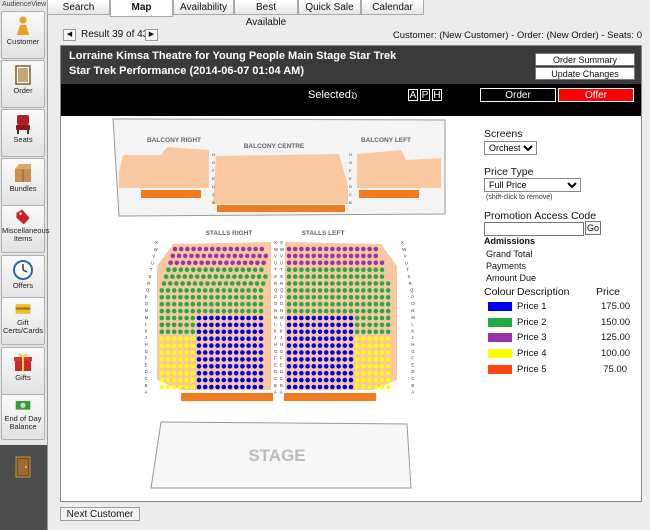 This screenshot has height=530, width=650. What do you see at coordinates (23, 84) in the screenshot?
I see `sidebar-item-order: Order` at bounding box center [23, 84].